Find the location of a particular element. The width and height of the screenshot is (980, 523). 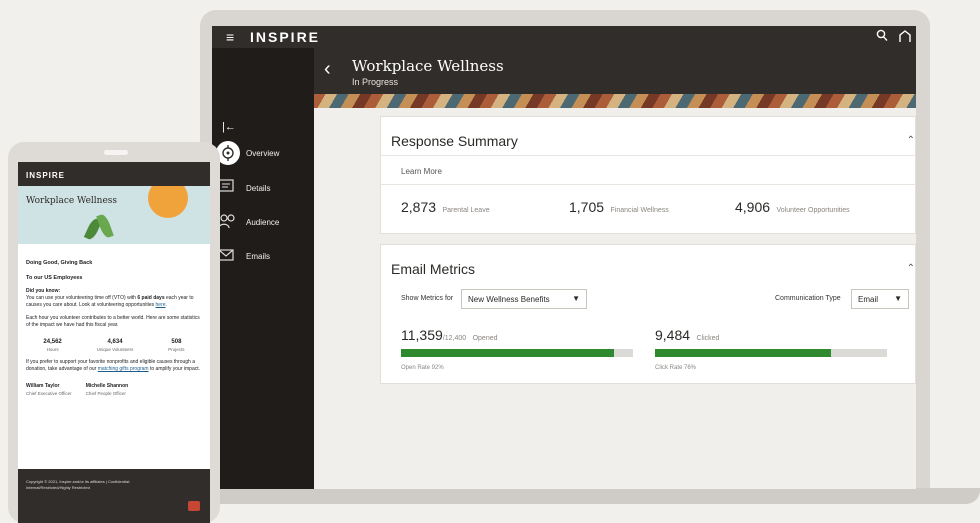

learn-more-link: Learn More is located at coordinates (421, 171).